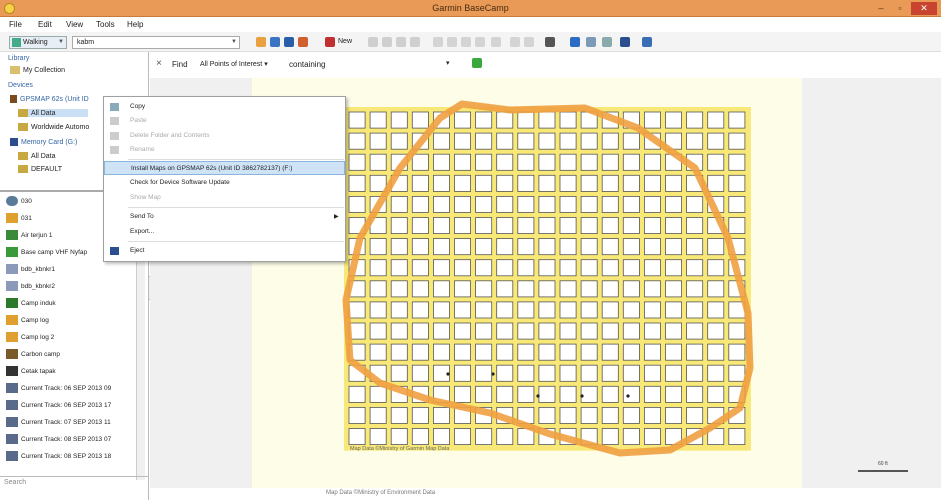 The image size is (941, 500). Describe the element at coordinates (452, 42) in the screenshot. I see `copy-icon` at that location.